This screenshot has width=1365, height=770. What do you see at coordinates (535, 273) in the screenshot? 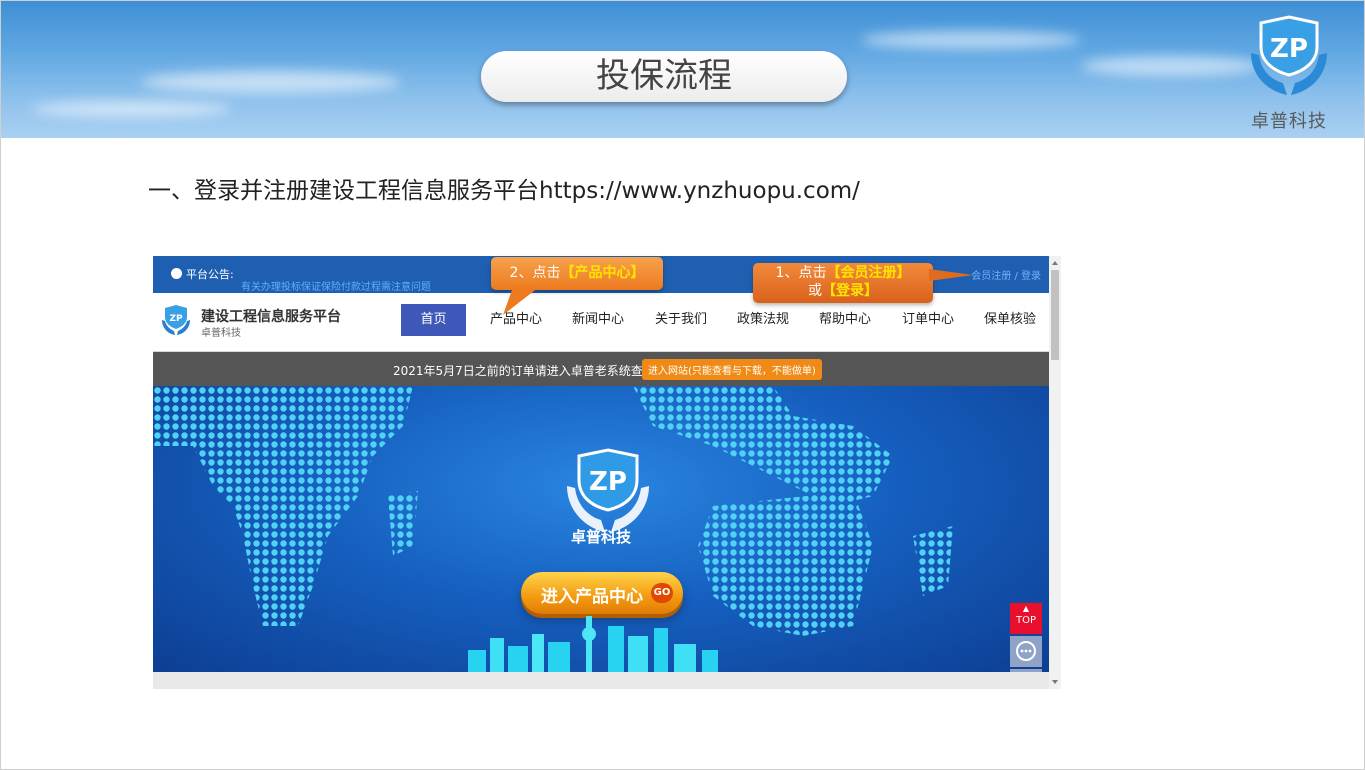
I see `callout-2-prefix: 2、点击` at bounding box center [535, 273].